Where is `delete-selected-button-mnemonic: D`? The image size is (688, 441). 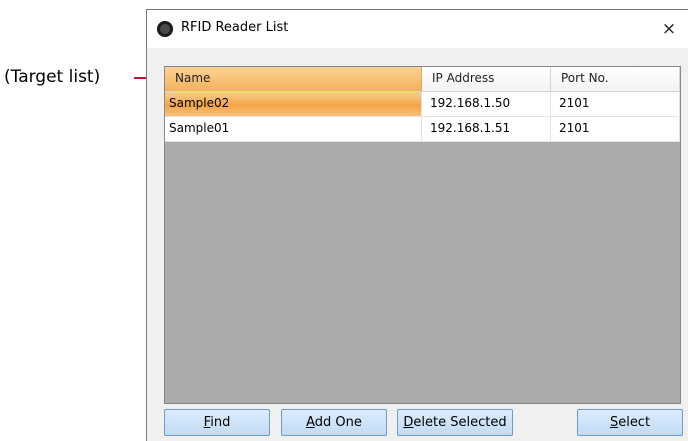 delete-selected-button-mnemonic: D is located at coordinates (408, 422).